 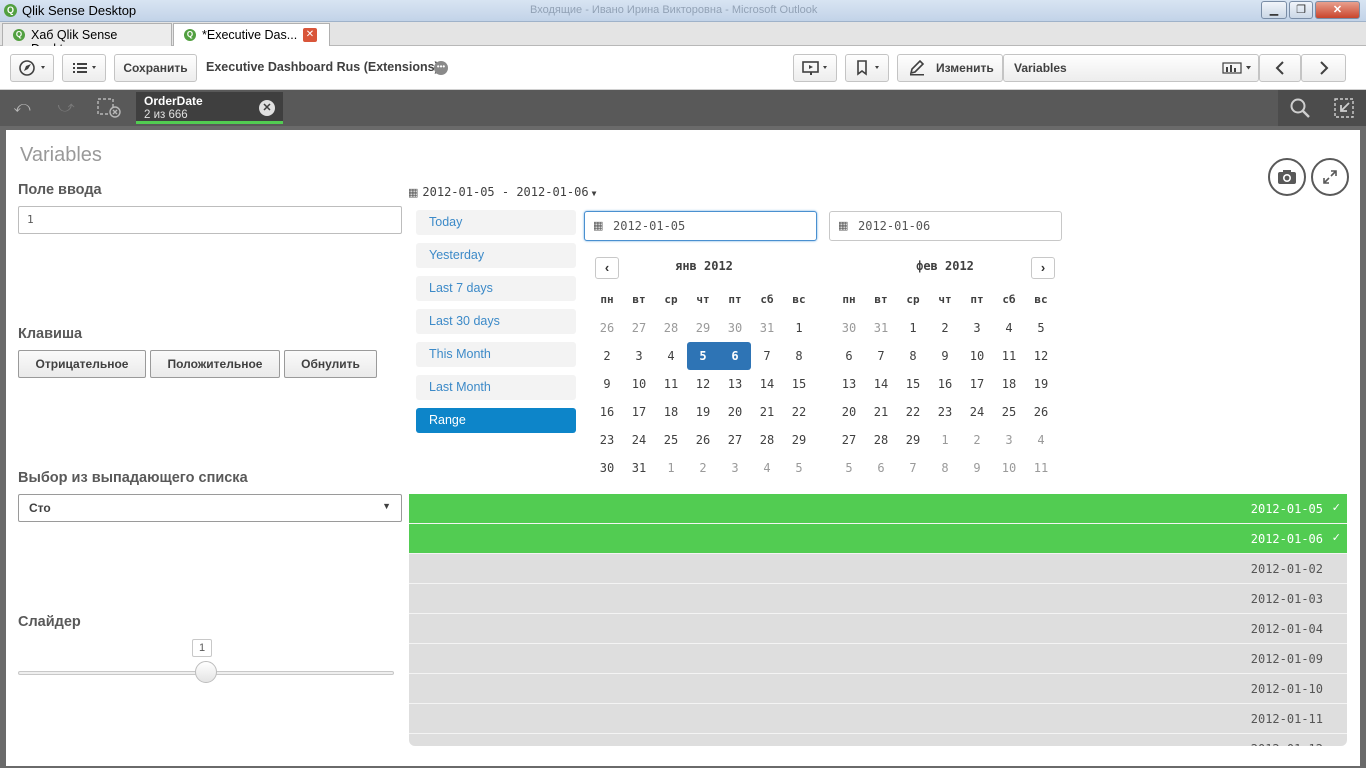 What do you see at coordinates (767, 440) in the screenshot?
I see `calendar-day: 28` at bounding box center [767, 440].